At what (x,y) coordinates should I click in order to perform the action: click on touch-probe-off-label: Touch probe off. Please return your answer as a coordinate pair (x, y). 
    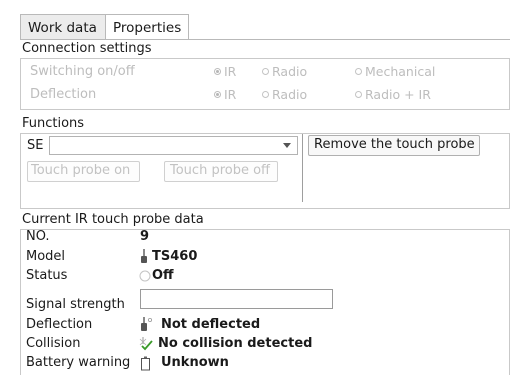
    Looking at the image, I should click on (220, 170).